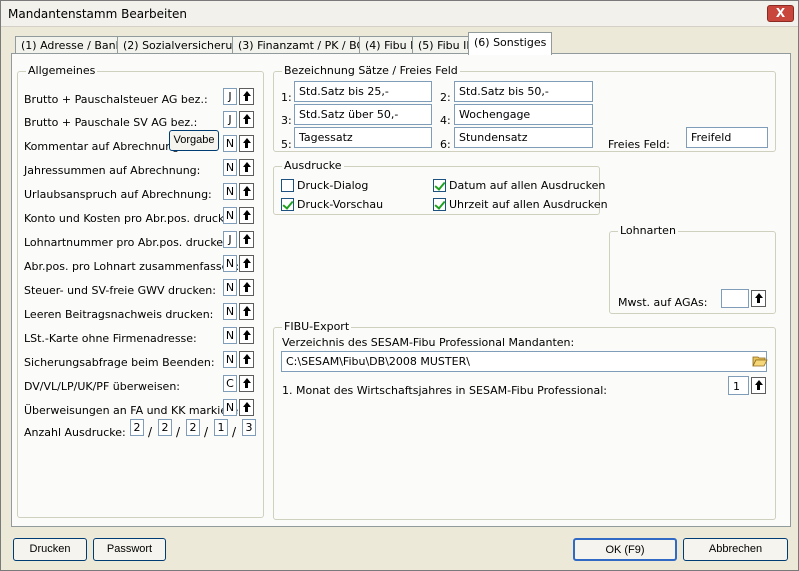  I want to click on satz-field-1: Std.Satz bis 25,-, so click(363, 91).